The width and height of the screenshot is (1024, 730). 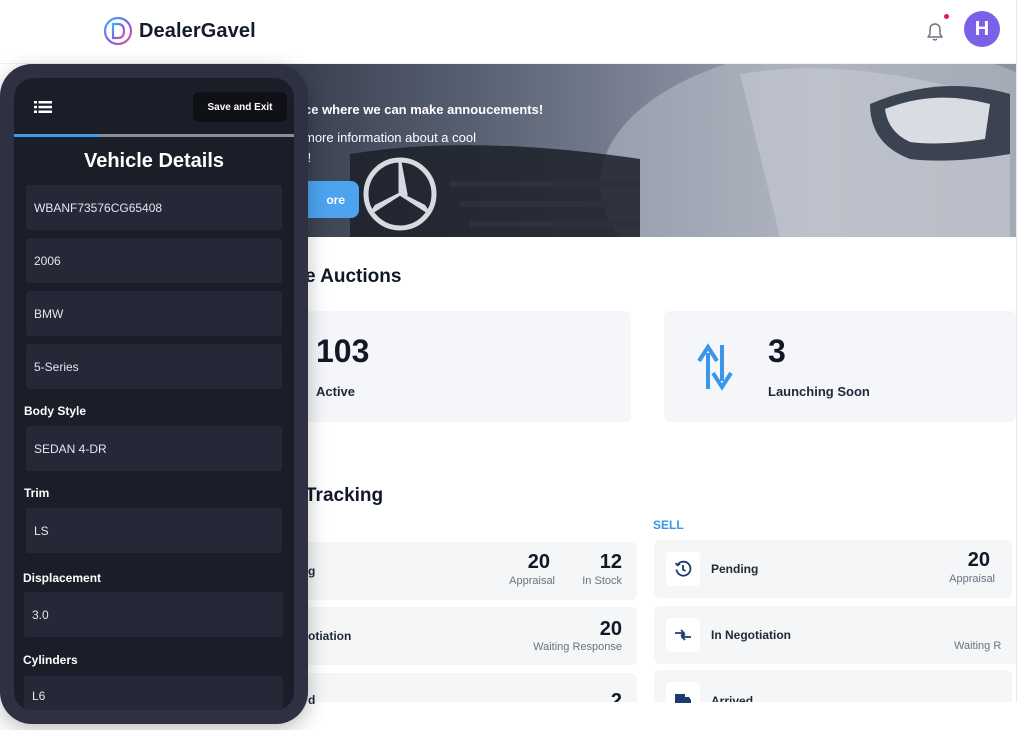 I want to click on truck-icon, so click(x=683, y=698).